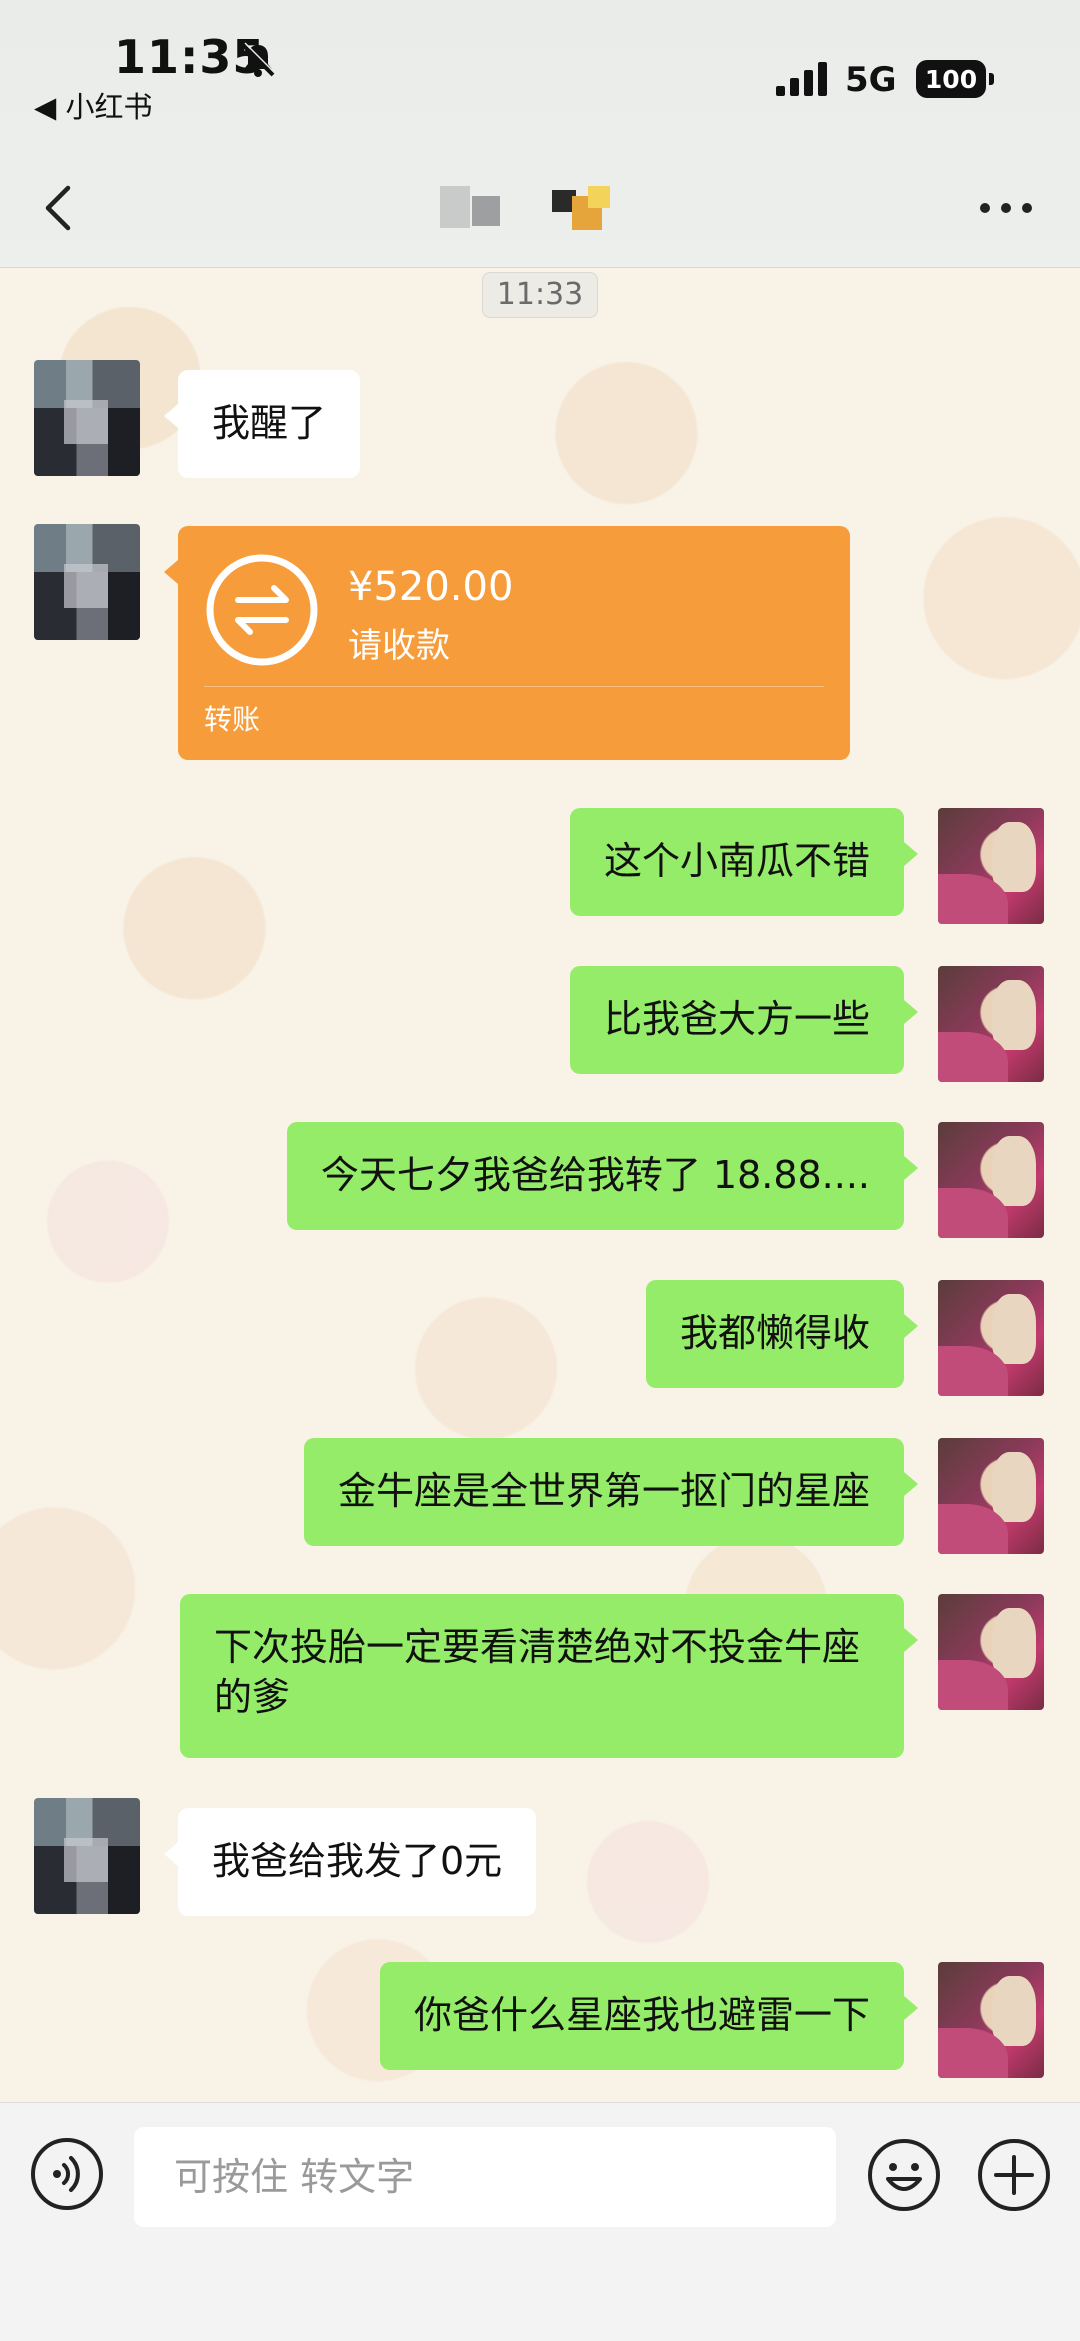 This screenshot has width=1080, height=2341. Describe the element at coordinates (431, 587) in the screenshot. I see `transfer-amount: ¥520.00` at that location.